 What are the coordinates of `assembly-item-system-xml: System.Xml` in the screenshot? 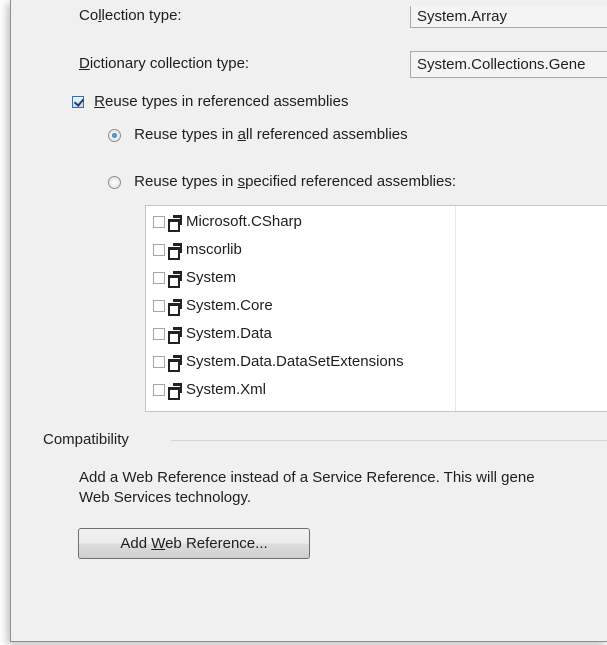 It's located at (209, 392).